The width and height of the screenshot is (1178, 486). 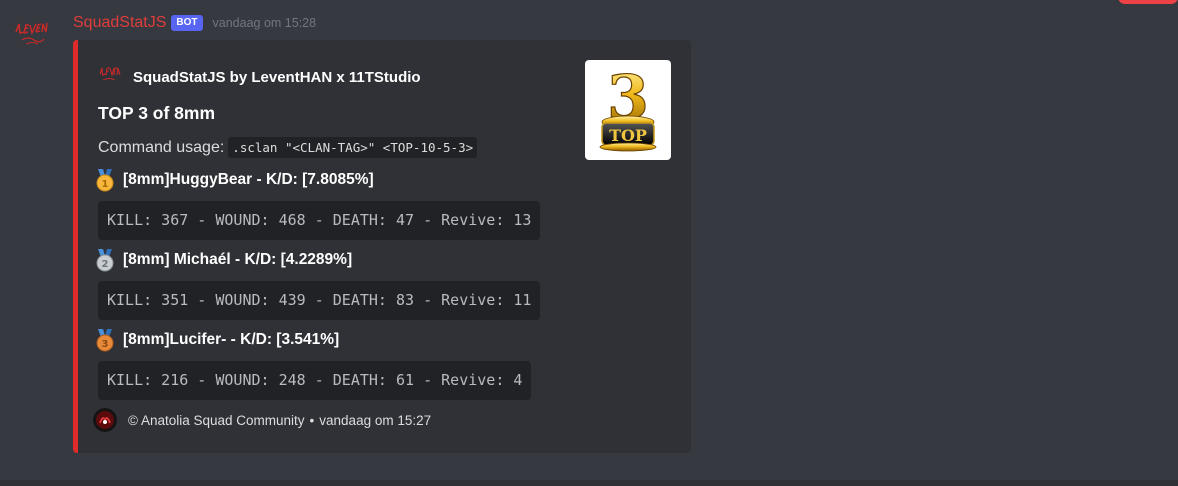 I want to click on field-name: 3 [8mm]Lucifer- - K/D: [3.541%], so click(x=329, y=340).